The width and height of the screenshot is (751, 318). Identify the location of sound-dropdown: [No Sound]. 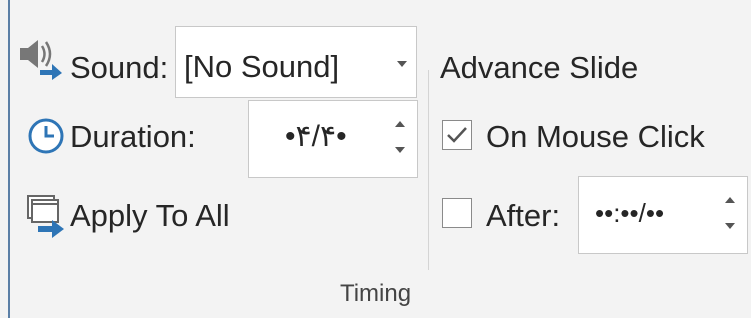
(296, 62).